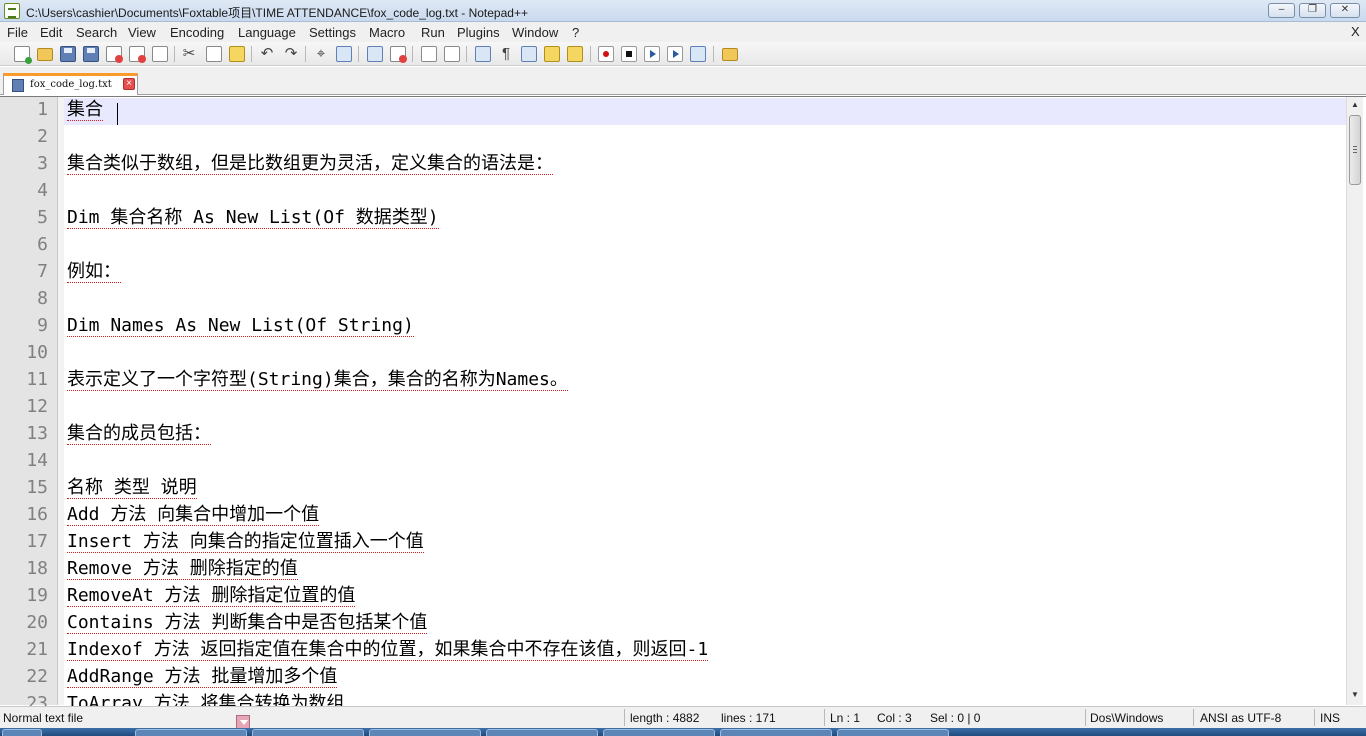 Image resolution: width=1366 pixels, height=736 pixels. Describe the element at coordinates (197, 32) in the screenshot. I see `menu-encoding: Encoding` at that location.